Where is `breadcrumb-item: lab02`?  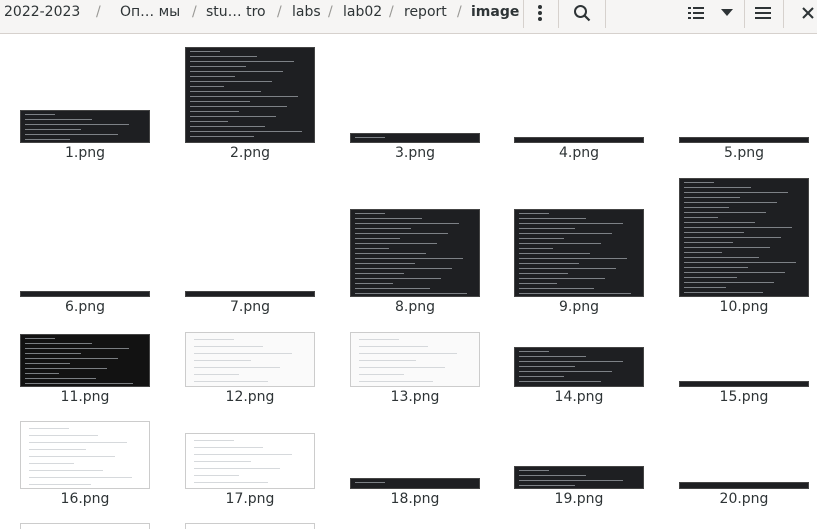
breadcrumb-item: lab02 is located at coordinates (362, 17).